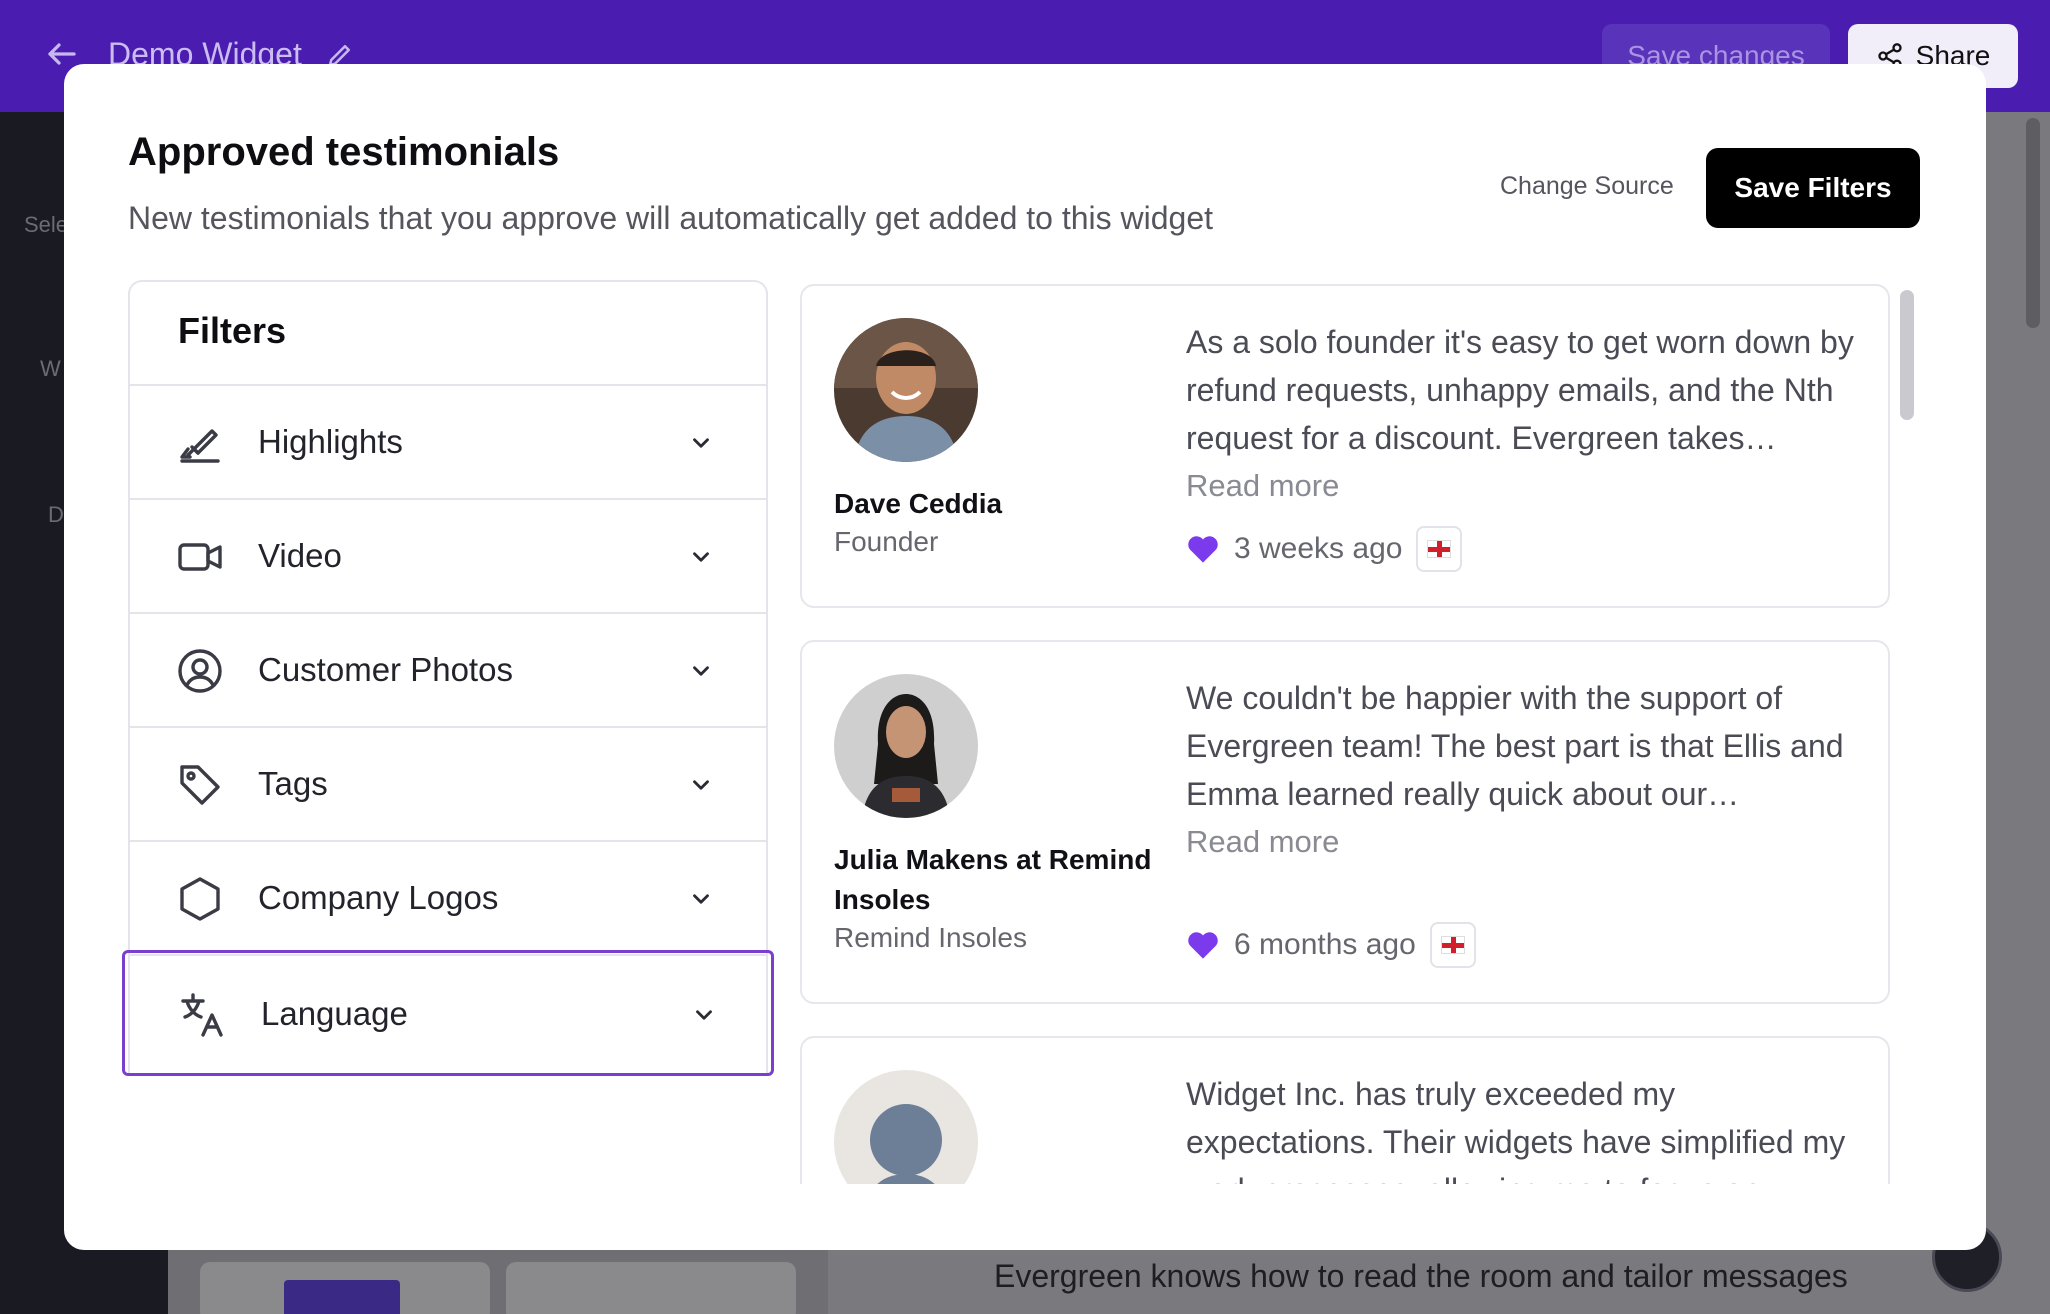 The image size is (2050, 1314). Describe the element at coordinates (448, 1013) in the screenshot. I see `filter-language: Language` at that location.